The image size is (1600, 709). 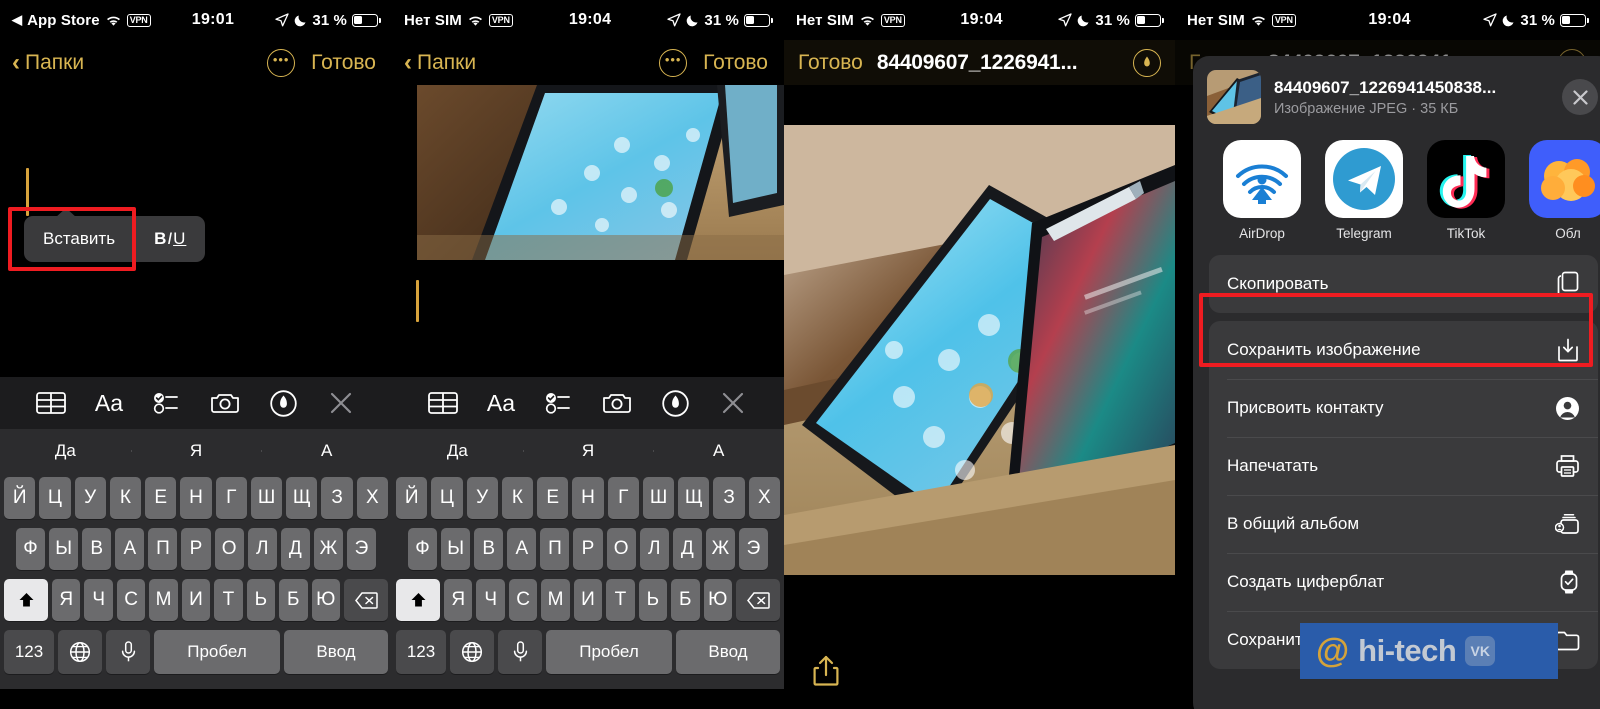 What do you see at coordinates (753, 549) in the screenshot?
I see `key-Э: Э` at bounding box center [753, 549].